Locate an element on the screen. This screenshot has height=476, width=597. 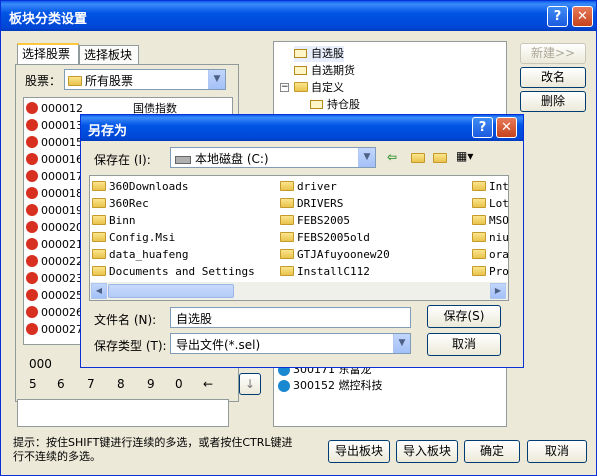
import-block-button: 导入板块 is located at coordinates (427, 451).